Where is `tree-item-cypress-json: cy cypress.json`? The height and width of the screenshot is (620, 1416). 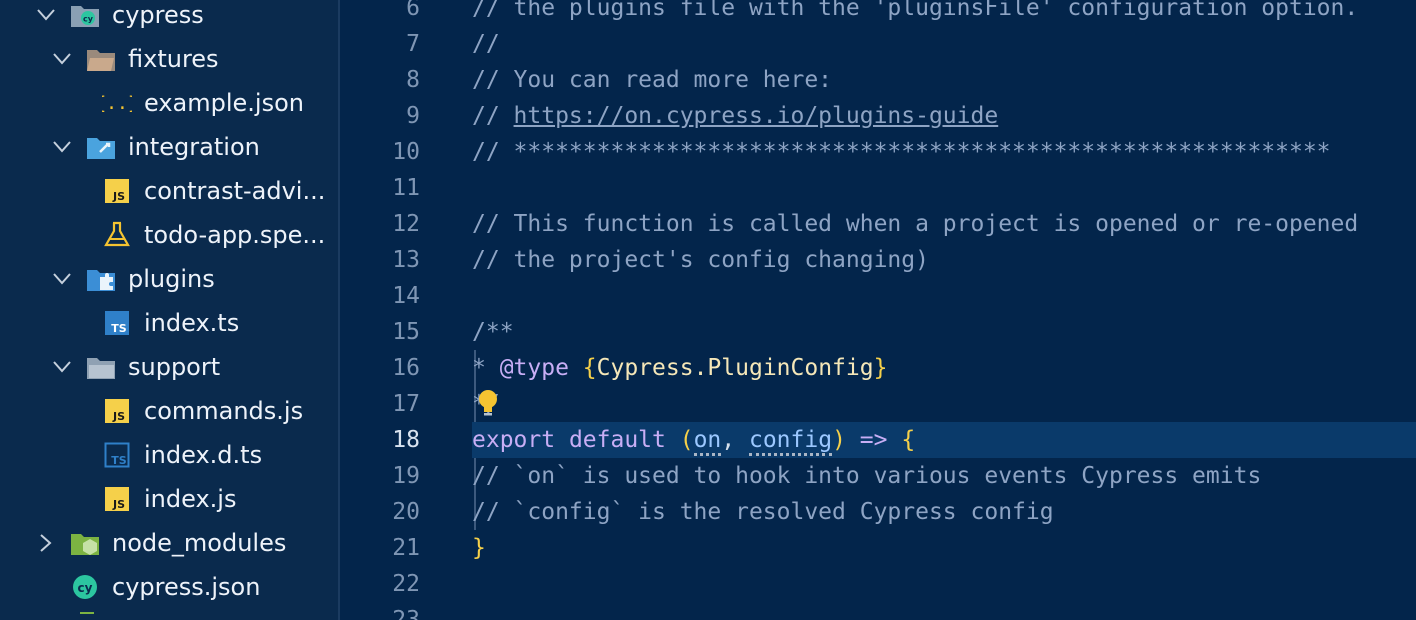
tree-item-cypress-json: cy cypress.json is located at coordinates (169, 587).